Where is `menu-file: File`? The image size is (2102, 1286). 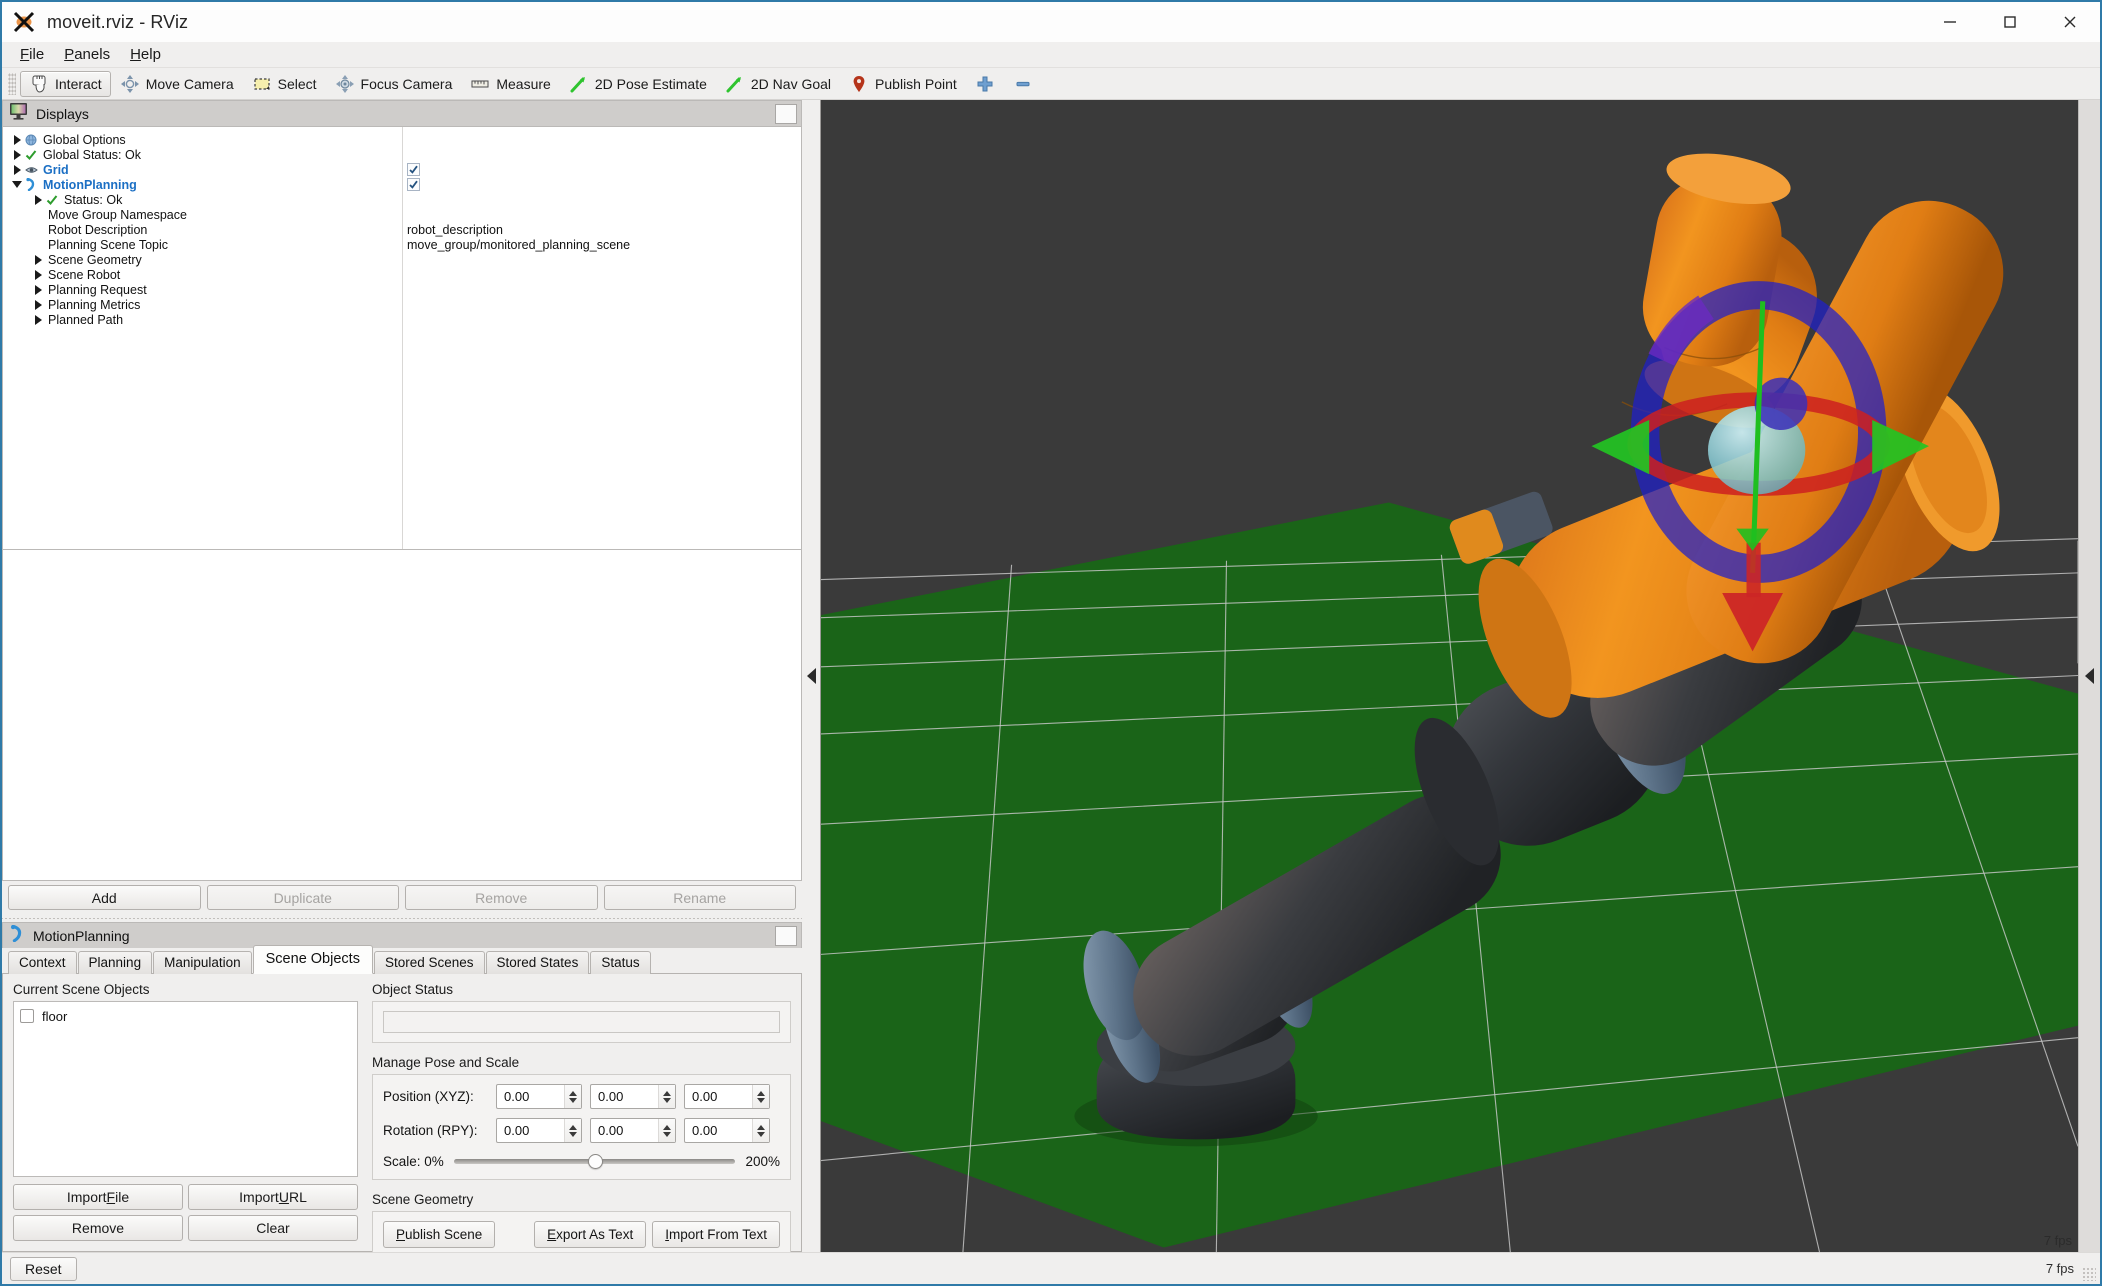 menu-file: File is located at coordinates (32, 54).